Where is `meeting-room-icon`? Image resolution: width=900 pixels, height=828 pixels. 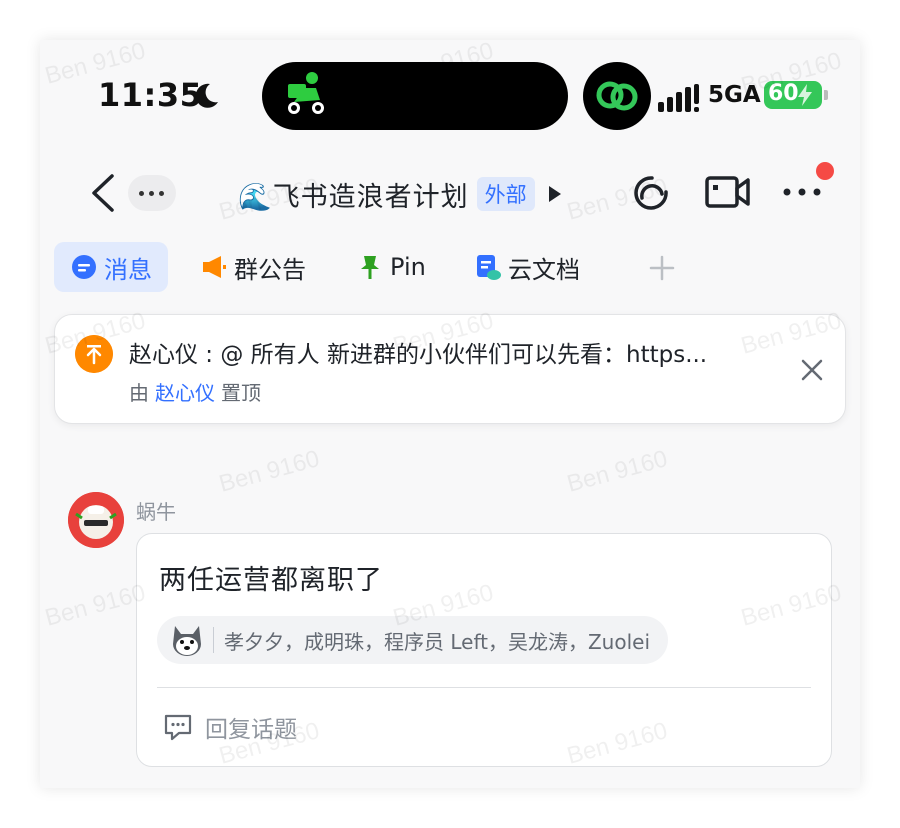 meeting-room-icon is located at coordinates (652, 194).